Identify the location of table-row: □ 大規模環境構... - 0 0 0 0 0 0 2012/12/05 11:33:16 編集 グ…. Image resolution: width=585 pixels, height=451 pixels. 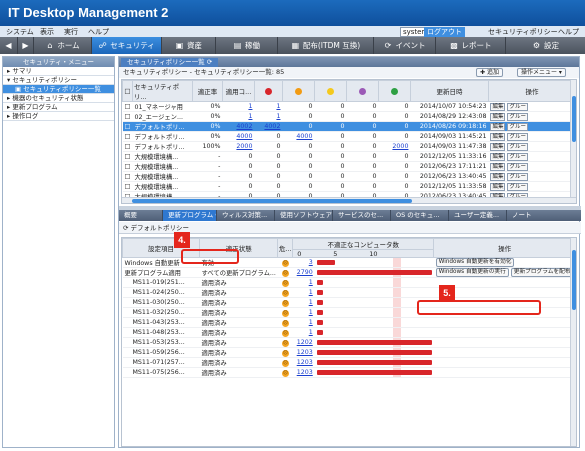
(349, 156).